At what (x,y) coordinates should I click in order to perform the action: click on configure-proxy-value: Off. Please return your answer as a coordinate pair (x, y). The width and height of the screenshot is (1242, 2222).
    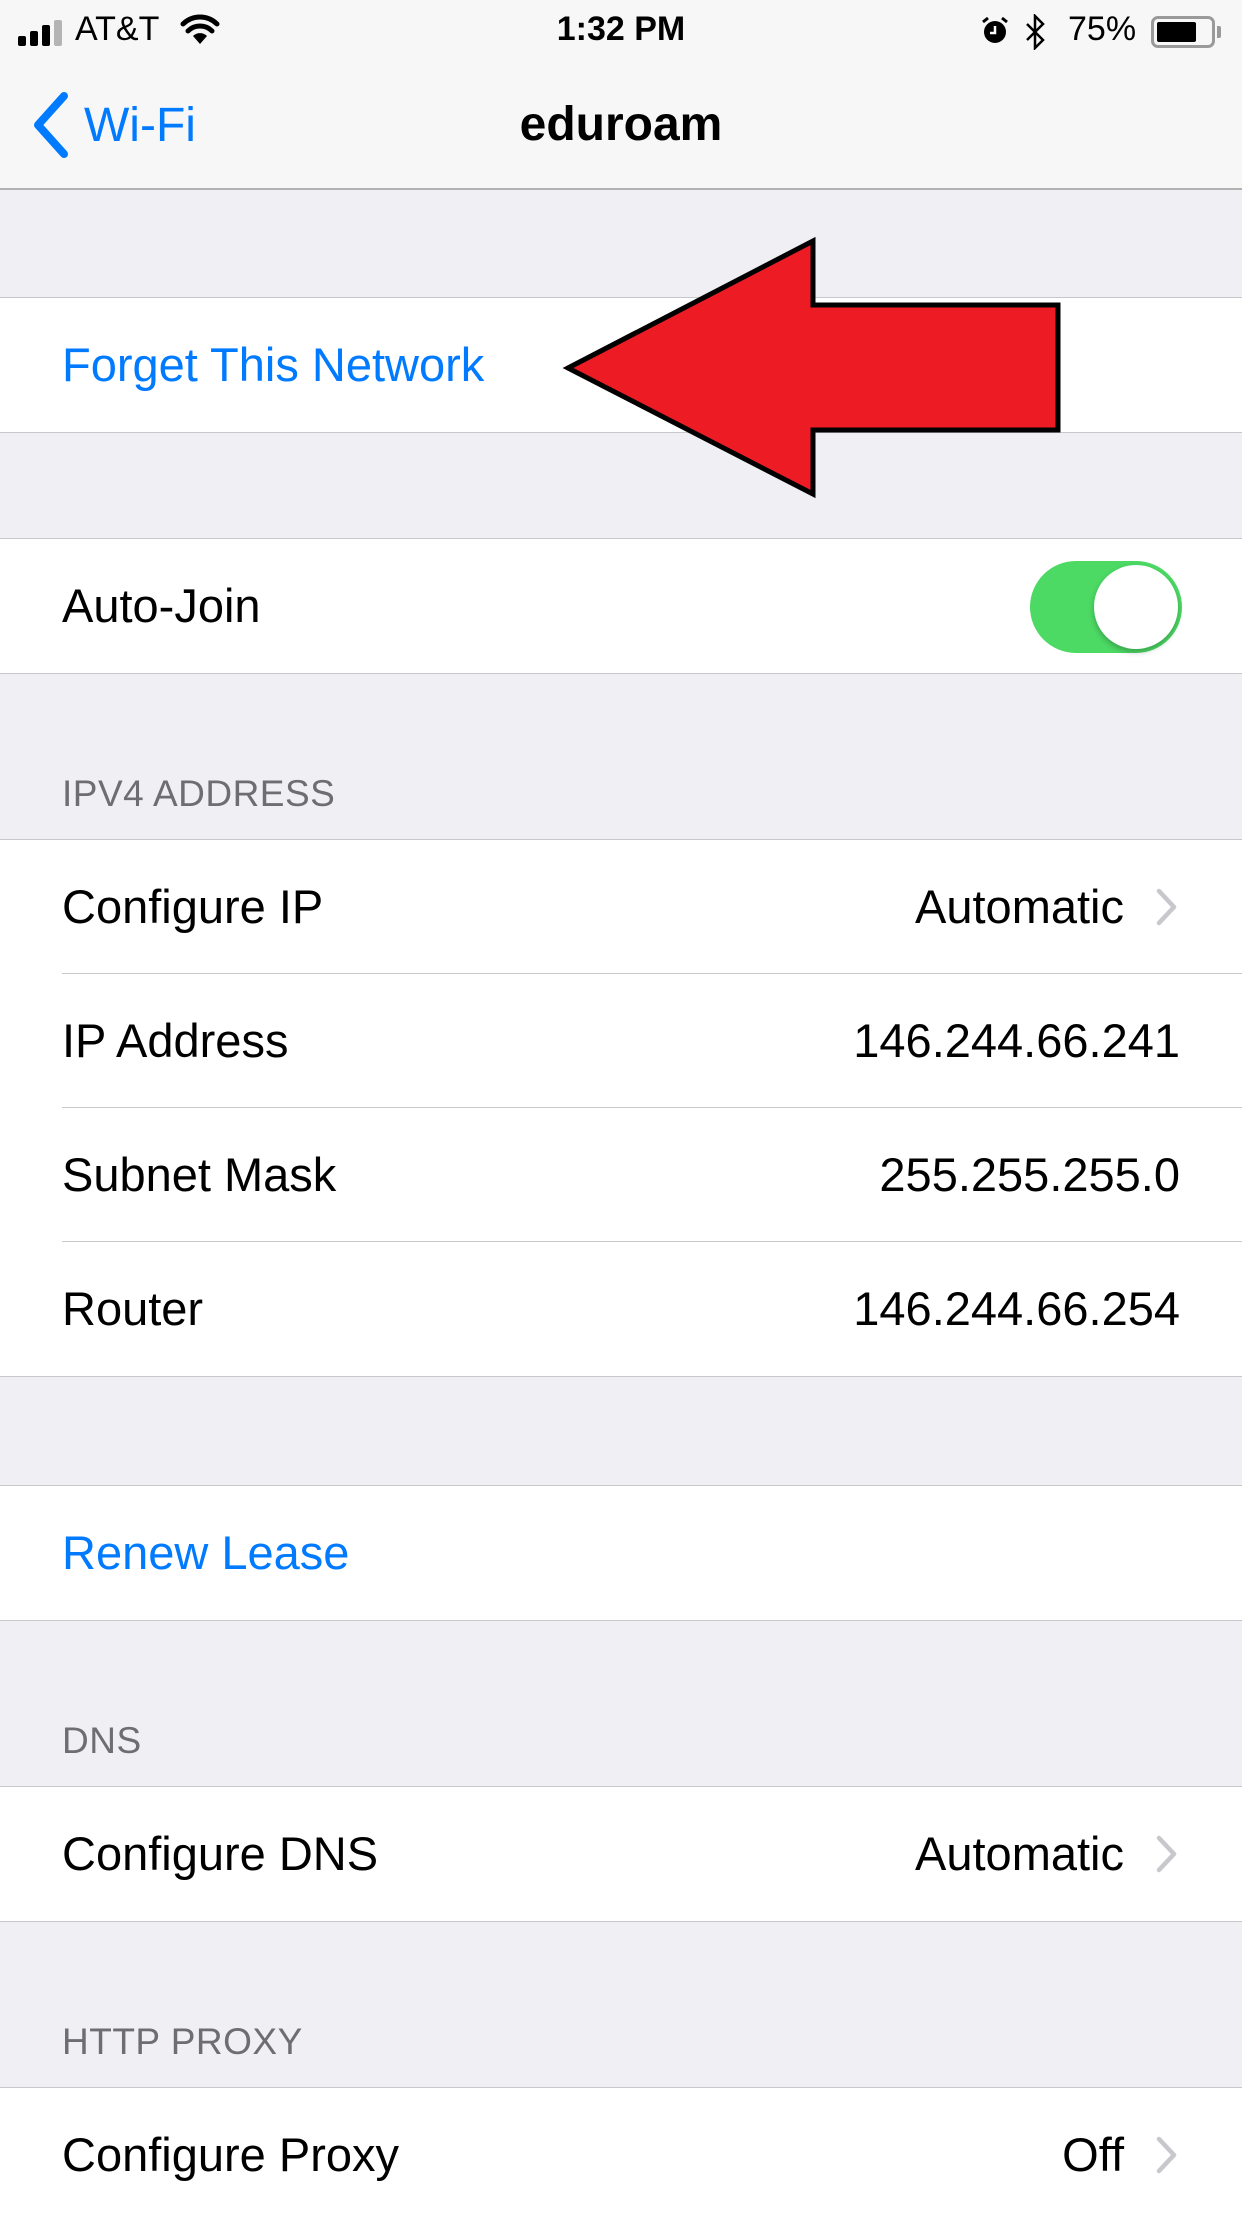
    Looking at the image, I should click on (1093, 2154).